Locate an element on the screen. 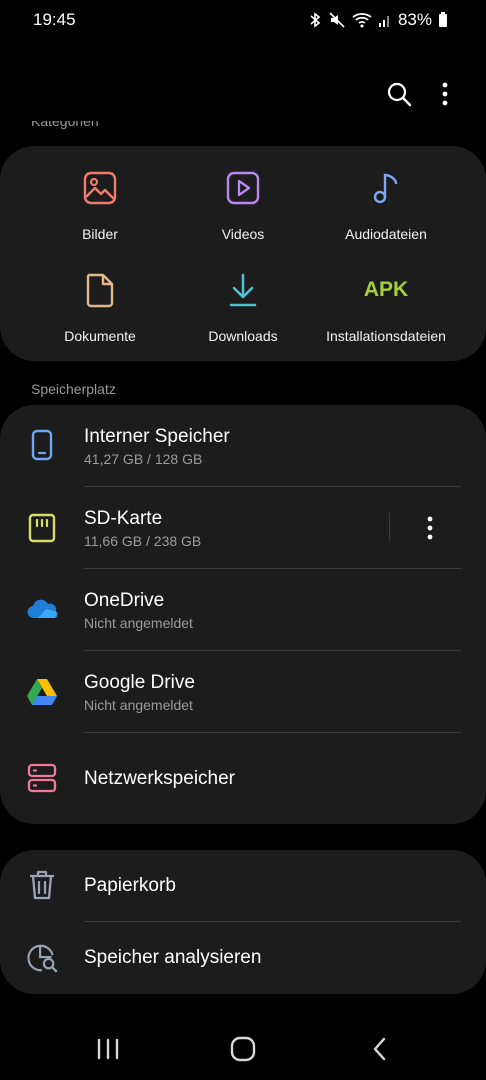  analyze-storage-icon is located at coordinates (42, 958).